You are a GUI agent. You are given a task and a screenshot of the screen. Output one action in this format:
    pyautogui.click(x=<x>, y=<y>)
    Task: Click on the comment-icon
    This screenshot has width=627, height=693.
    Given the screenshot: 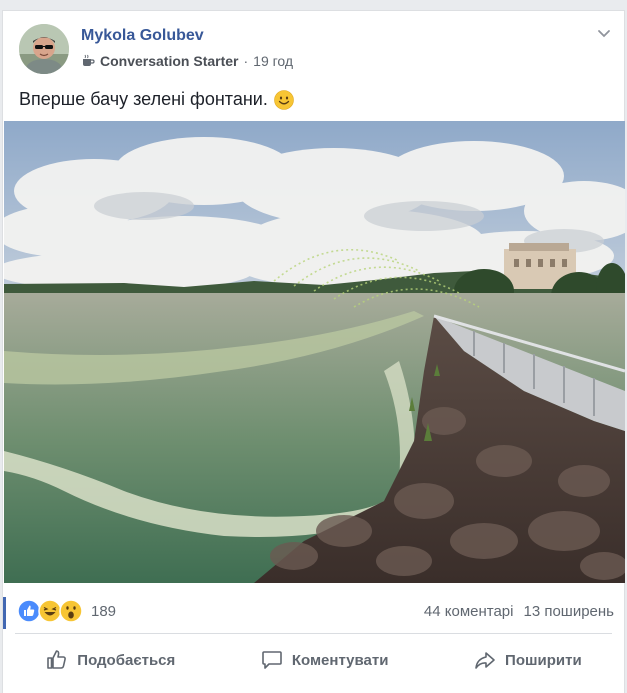 What is the action you would take?
    pyautogui.click(x=272, y=660)
    